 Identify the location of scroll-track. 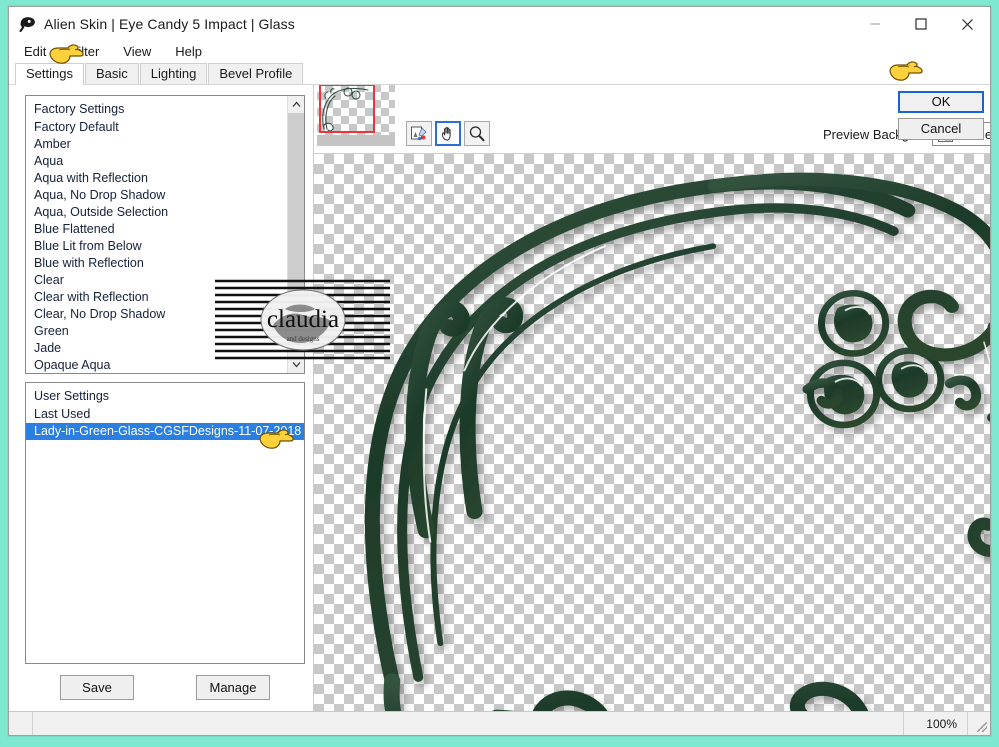
(296, 234).